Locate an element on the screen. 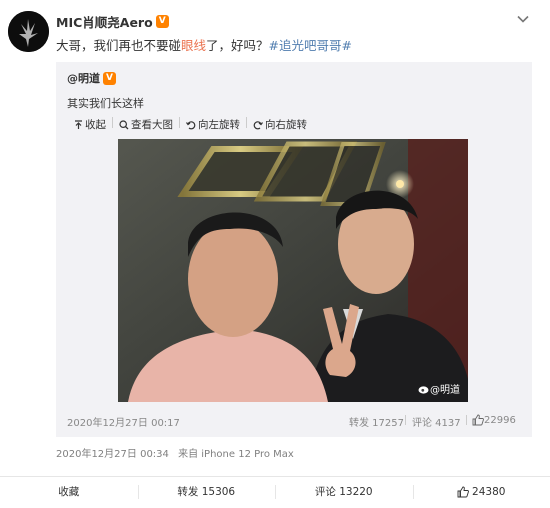  quoted-timestamp: 2020年12月27日 00:17 is located at coordinates (123, 421).